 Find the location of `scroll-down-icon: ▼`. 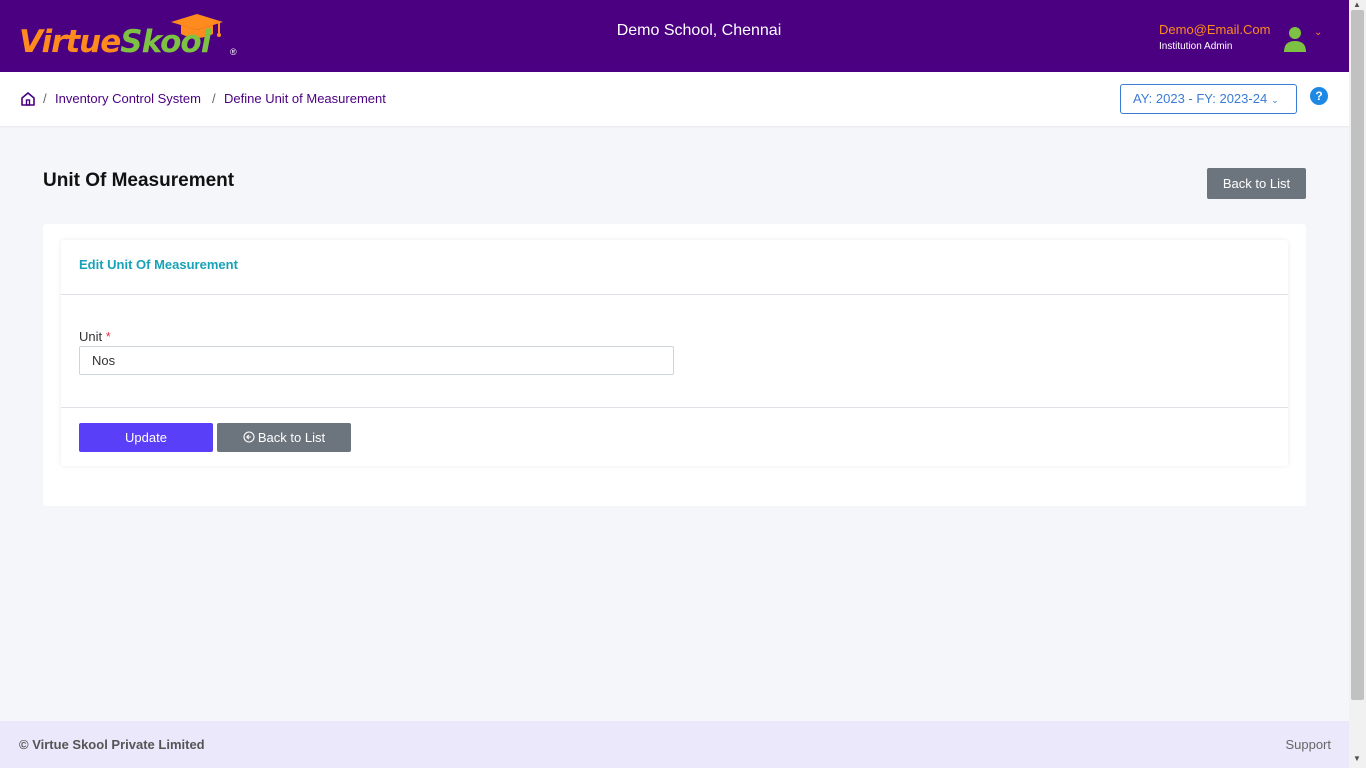

scroll-down-icon: ▼ is located at coordinates (1357, 758).